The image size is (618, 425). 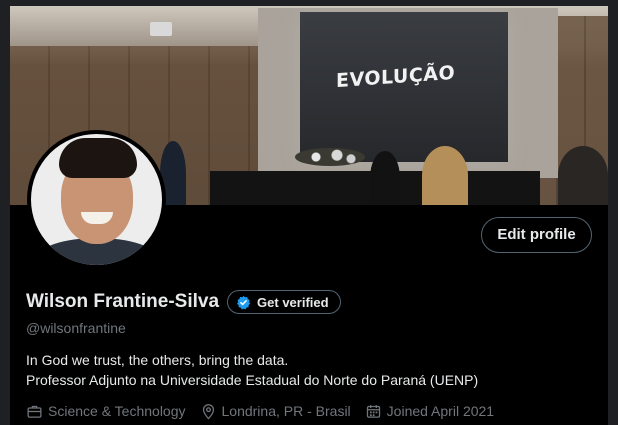 What do you see at coordinates (286, 411) in the screenshot?
I see `location-label: Londrina, PR - Brasil` at bounding box center [286, 411].